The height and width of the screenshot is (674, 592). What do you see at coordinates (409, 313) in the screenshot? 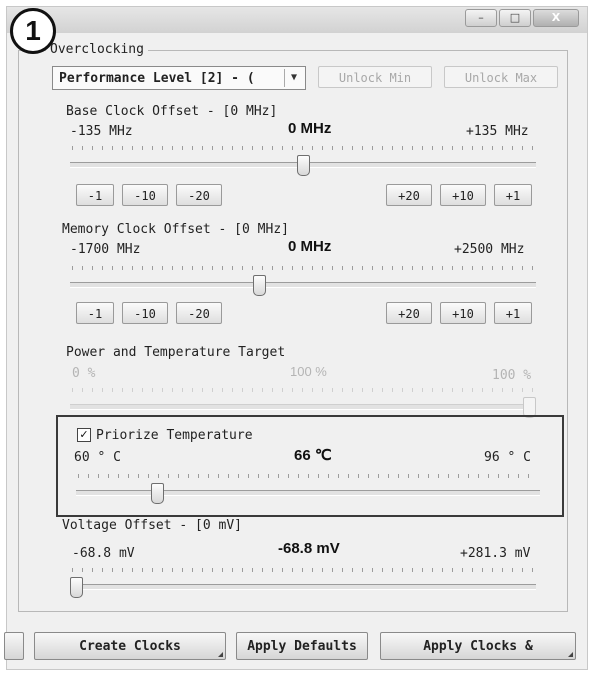
I see `memory-clock-plus-20-button: +20` at bounding box center [409, 313].